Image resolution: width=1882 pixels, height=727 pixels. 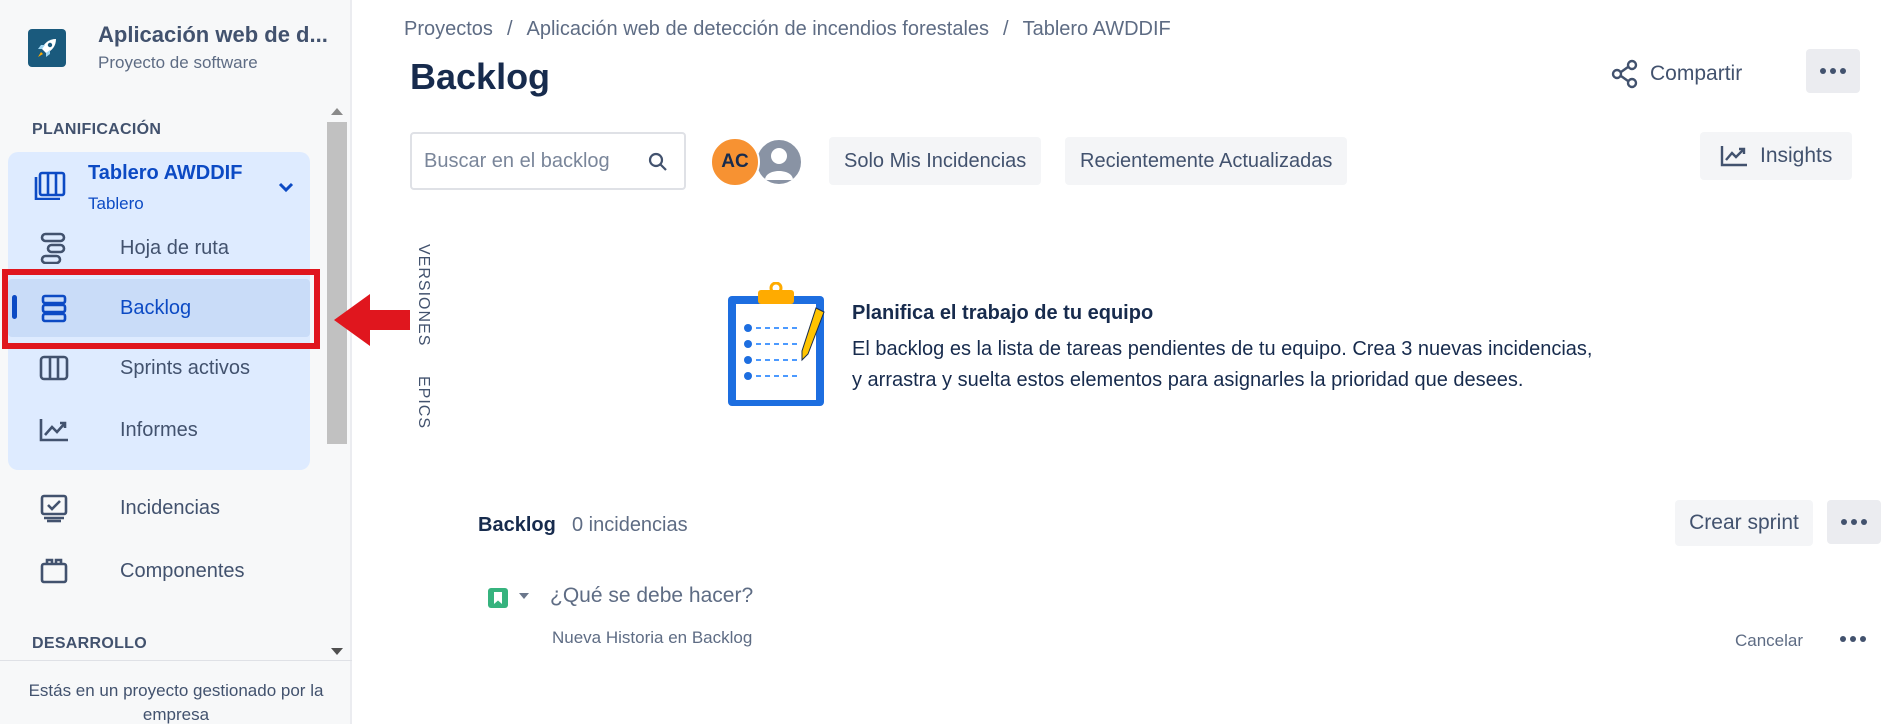 I want to click on avatar-unassigned, so click(x=779, y=162).